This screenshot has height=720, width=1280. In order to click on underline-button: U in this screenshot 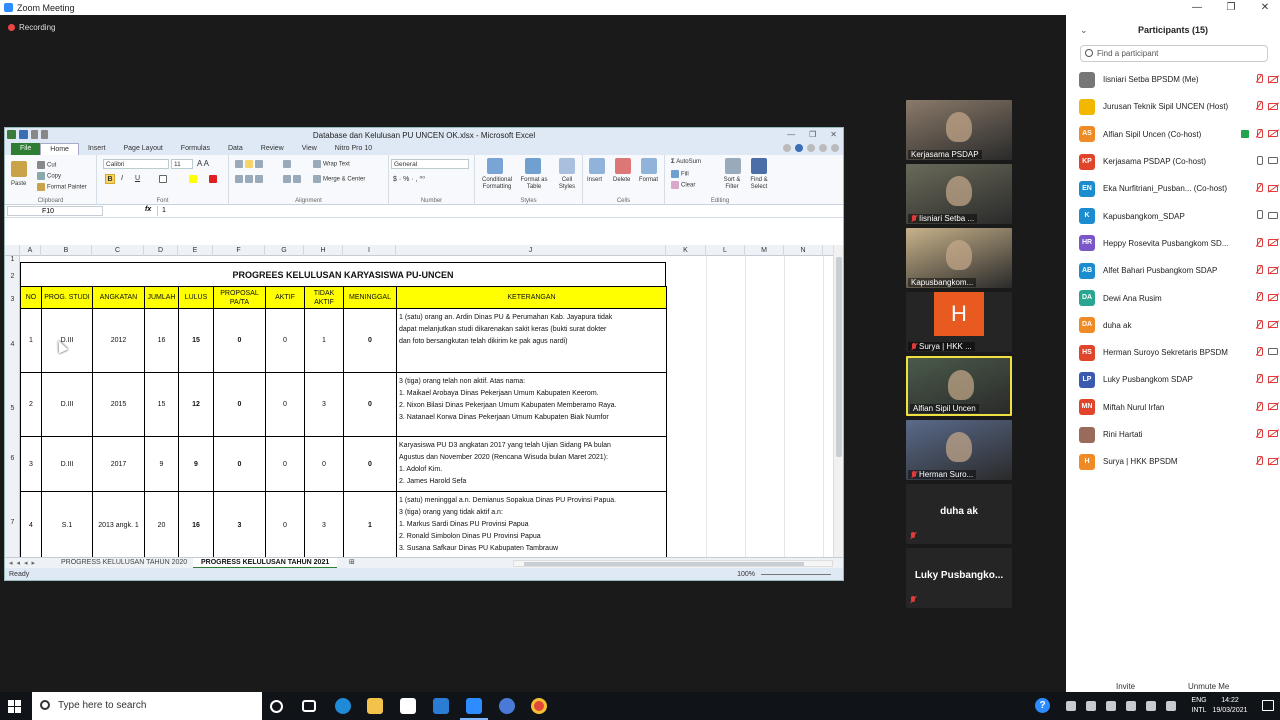, I will do `click(137, 178)`.